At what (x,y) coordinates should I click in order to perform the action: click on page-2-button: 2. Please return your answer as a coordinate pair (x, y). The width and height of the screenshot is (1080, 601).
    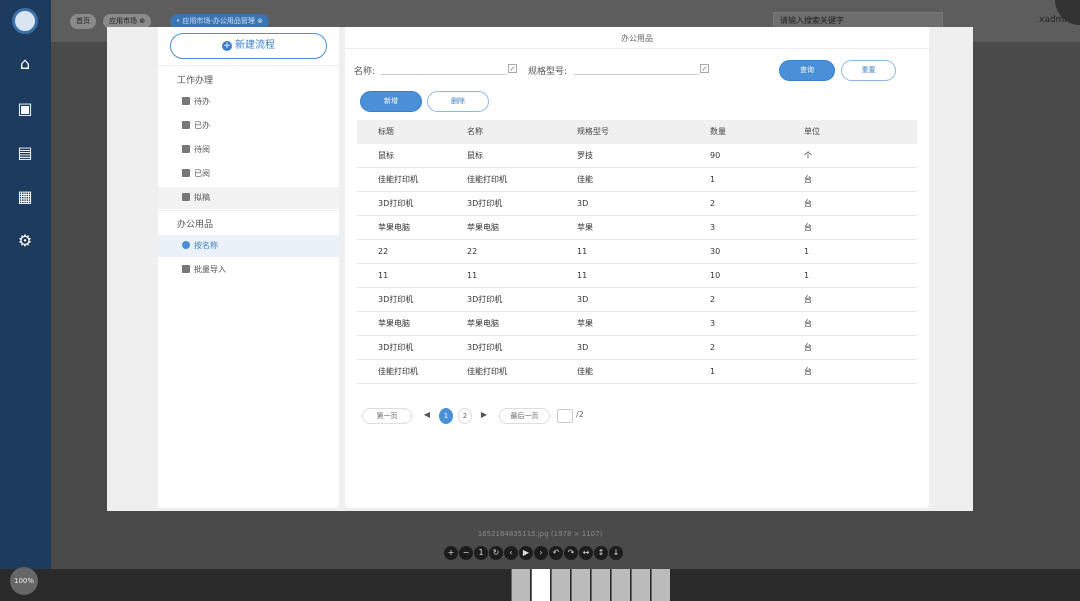
    Looking at the image, I should click on (465, 416).